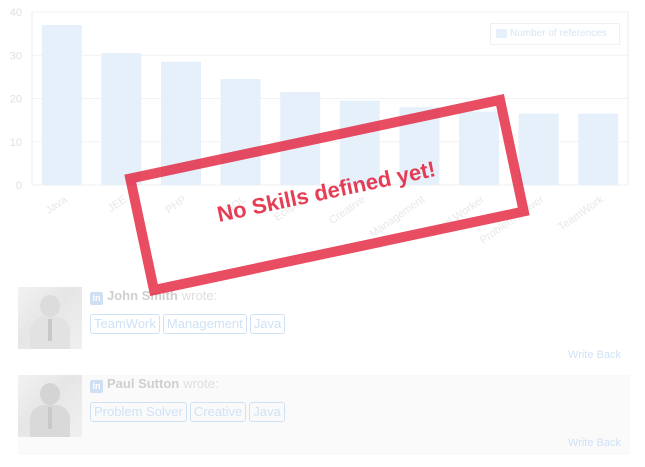  I want to click on x-tick-label: JEE, so click(117, 204).